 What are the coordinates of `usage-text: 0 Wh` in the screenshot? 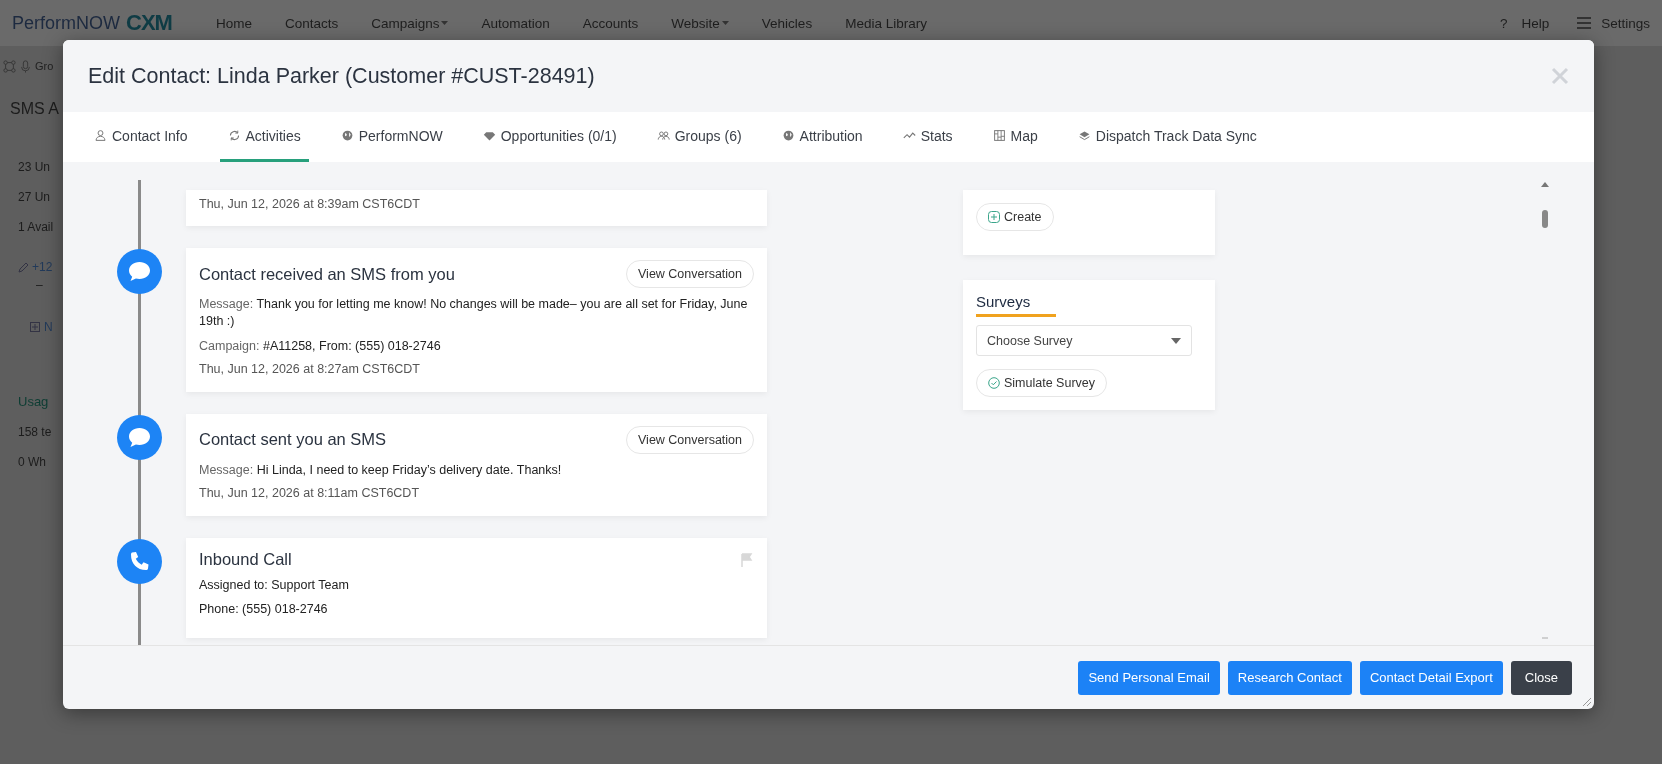 It's located at (32, 462).